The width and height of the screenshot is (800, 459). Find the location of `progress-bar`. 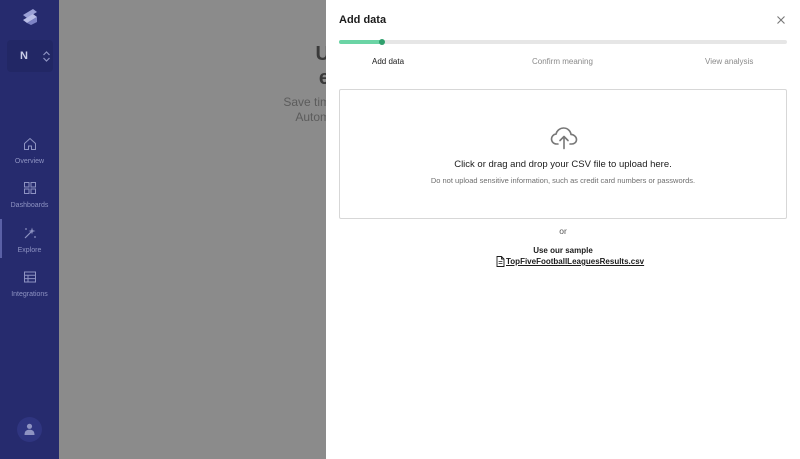

progress-bar is located at coordinates (563, 42).